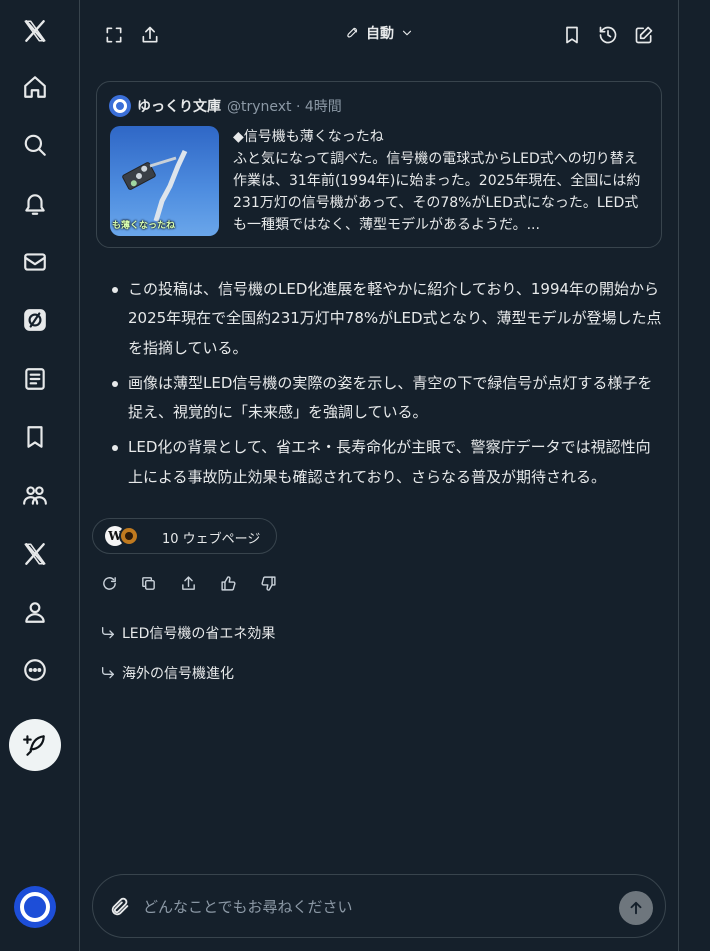  I want to click on history-icon, so click(608, 35).